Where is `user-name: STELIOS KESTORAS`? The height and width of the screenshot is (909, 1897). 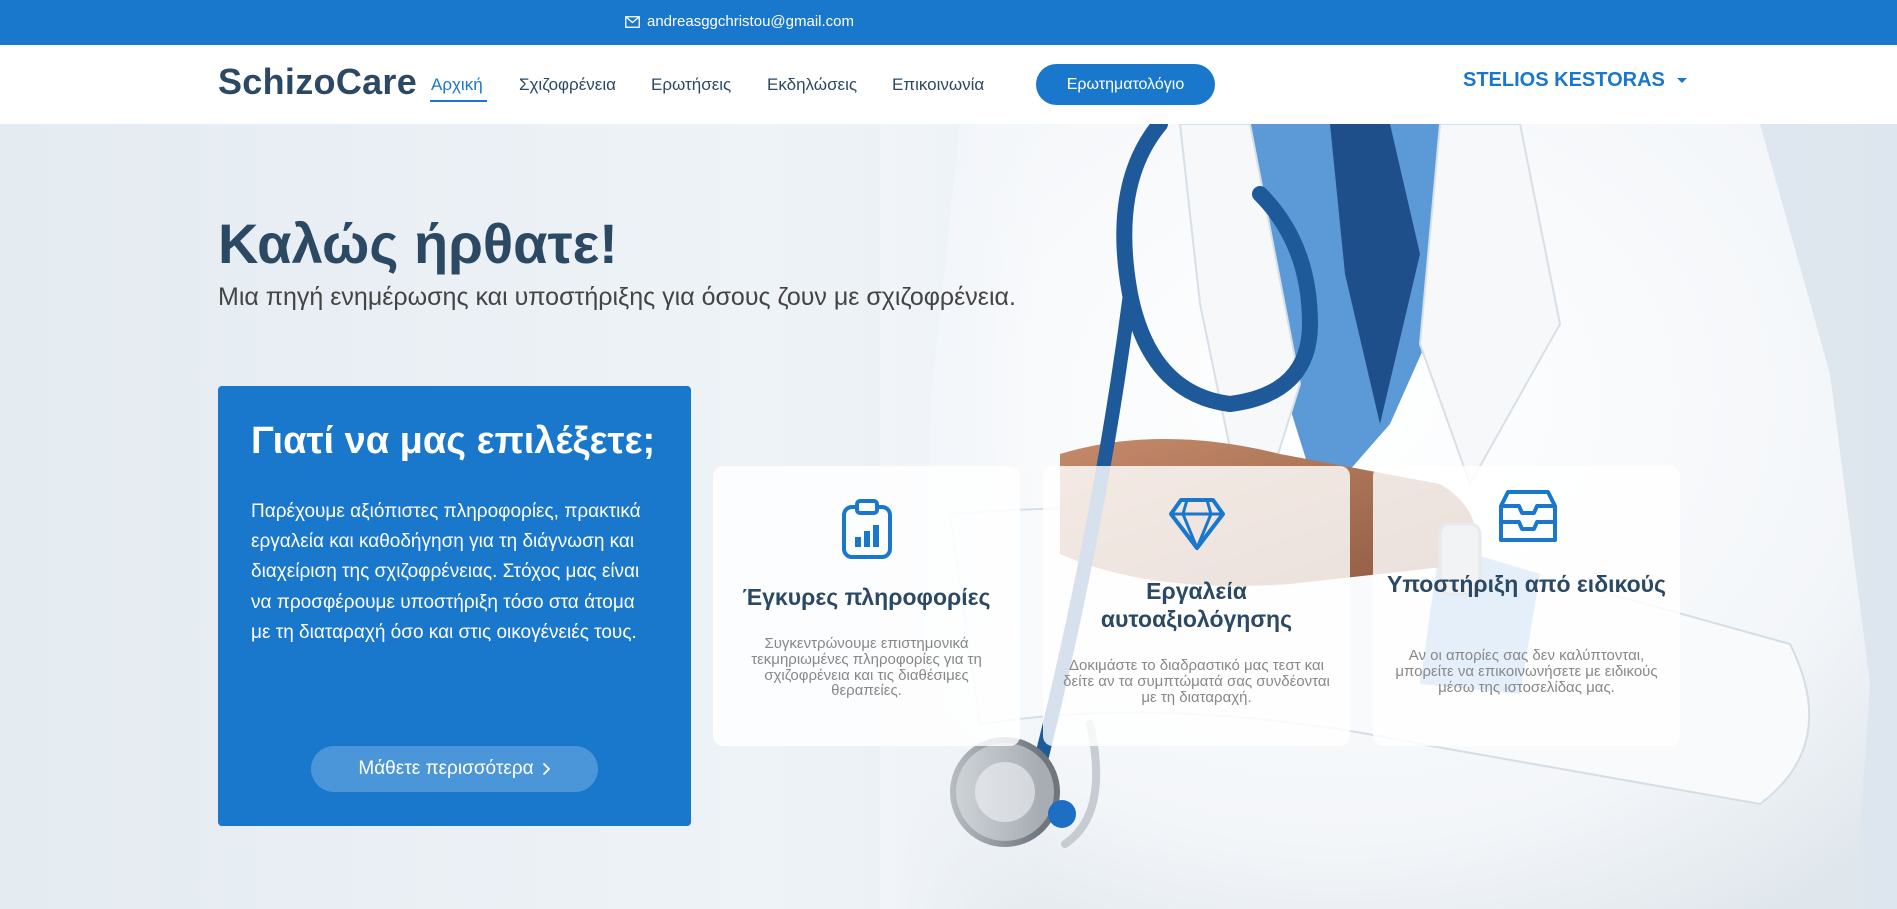 user-name: STELIOS KESTORAS is located at coordinates (1564, 80).